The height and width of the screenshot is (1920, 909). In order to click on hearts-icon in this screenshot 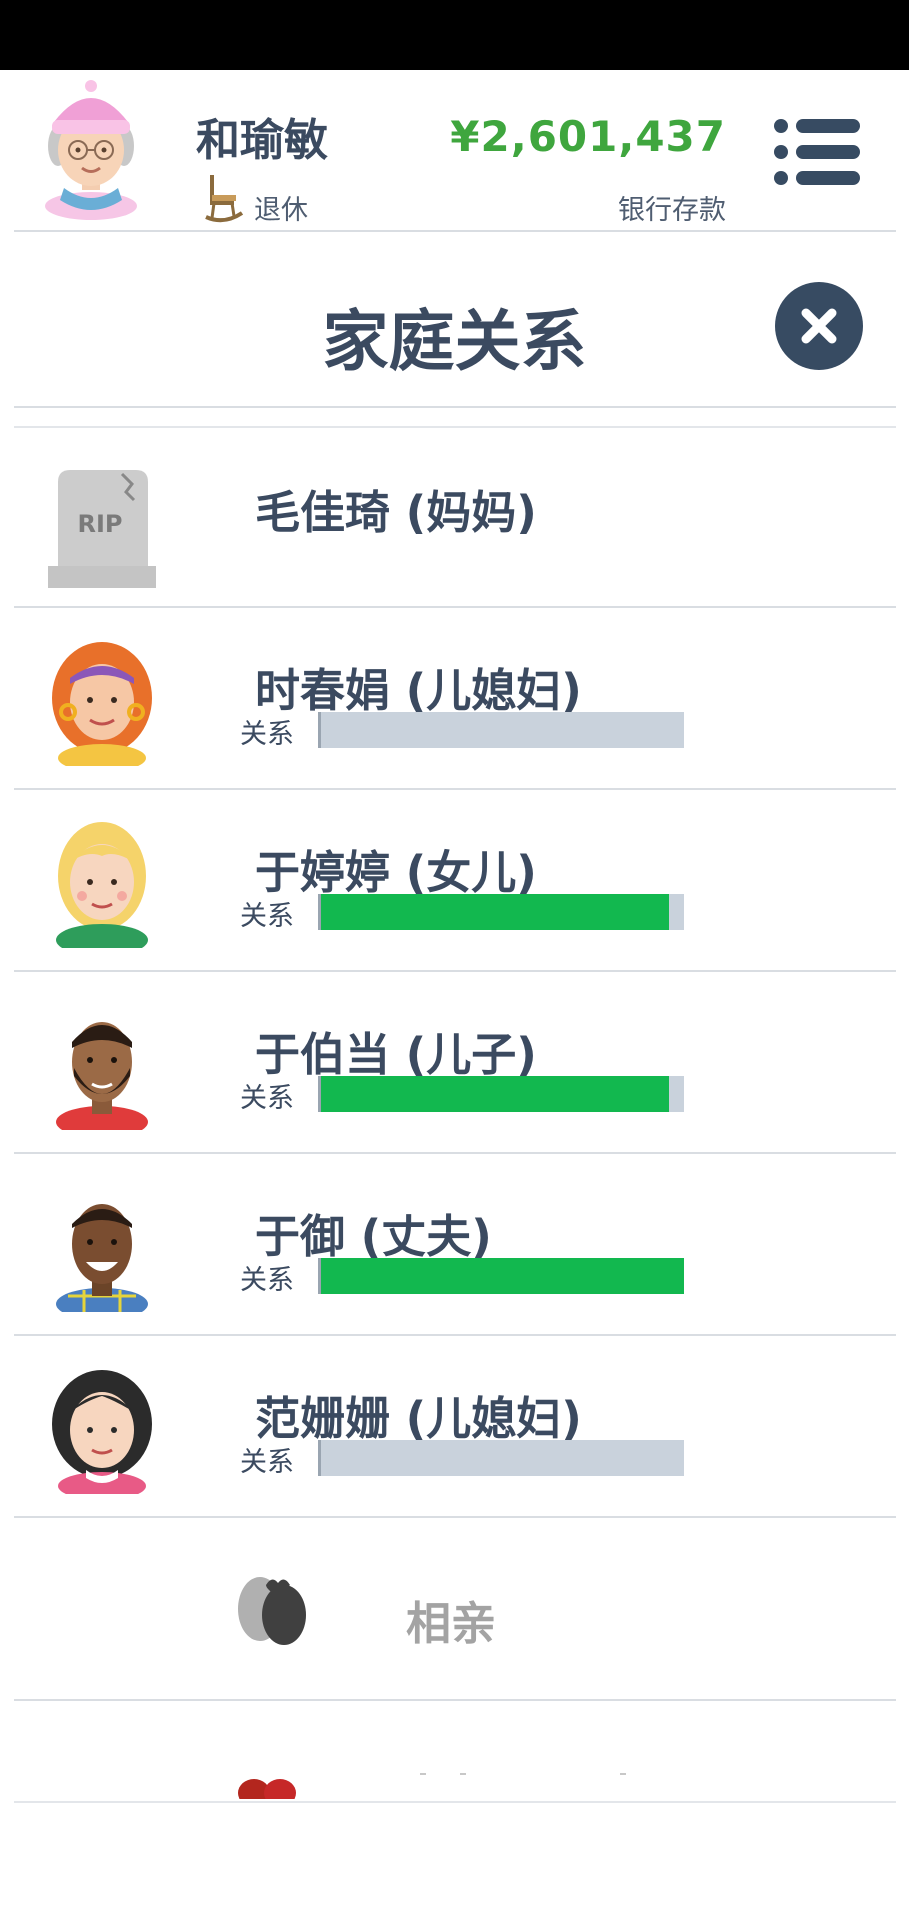, I will do `click(267, 1789)`.